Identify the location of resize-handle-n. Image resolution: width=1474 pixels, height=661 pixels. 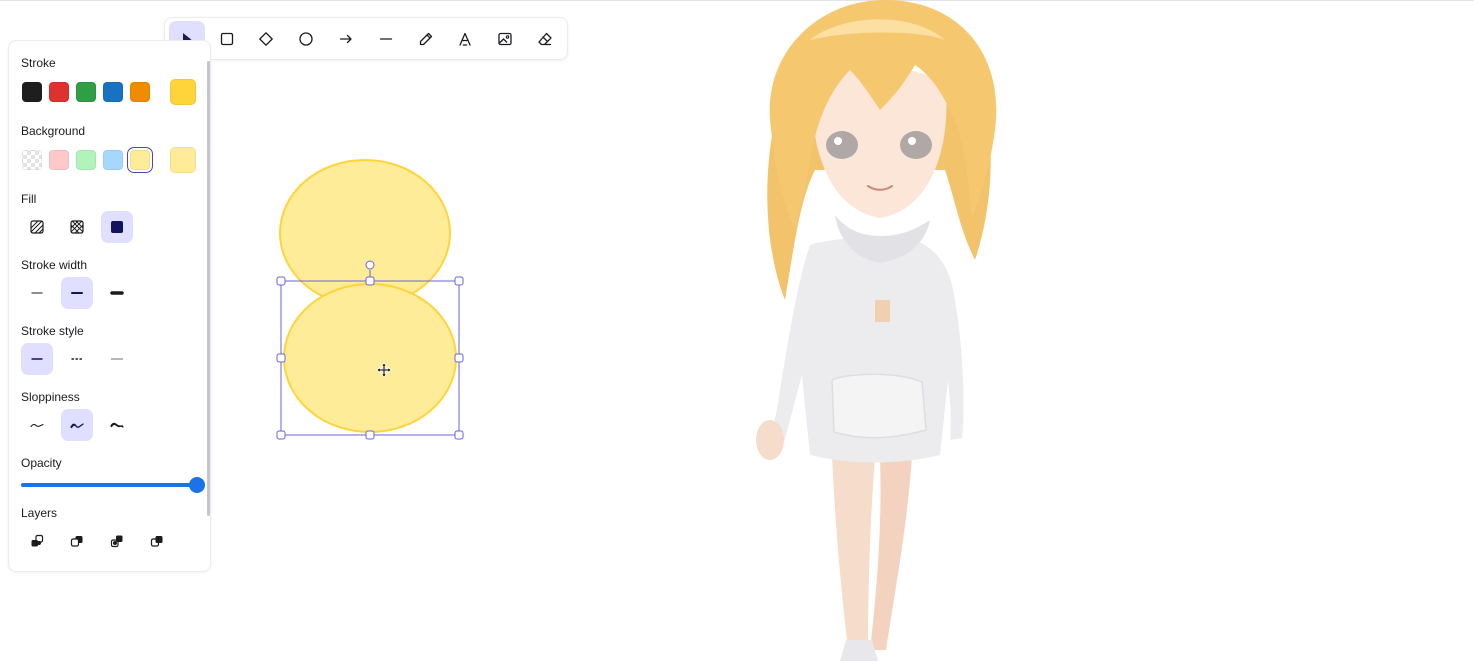
(370, 281).